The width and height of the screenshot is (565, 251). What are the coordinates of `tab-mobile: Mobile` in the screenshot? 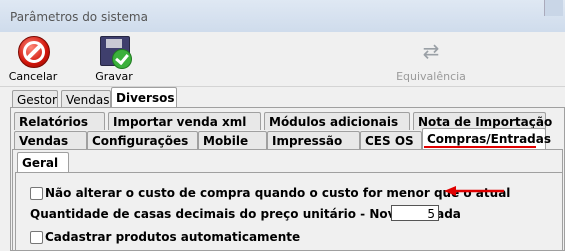 It's located at (232, 140).